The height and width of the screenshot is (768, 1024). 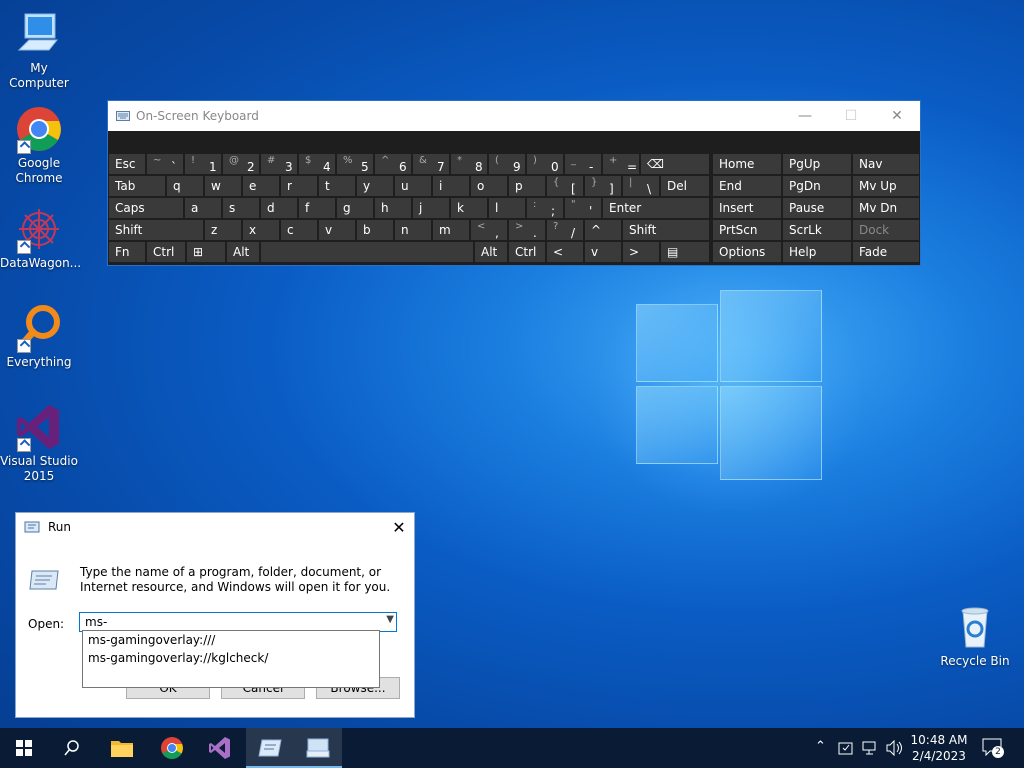 I want to click on osk-key: u, so click(x=413, y=186).